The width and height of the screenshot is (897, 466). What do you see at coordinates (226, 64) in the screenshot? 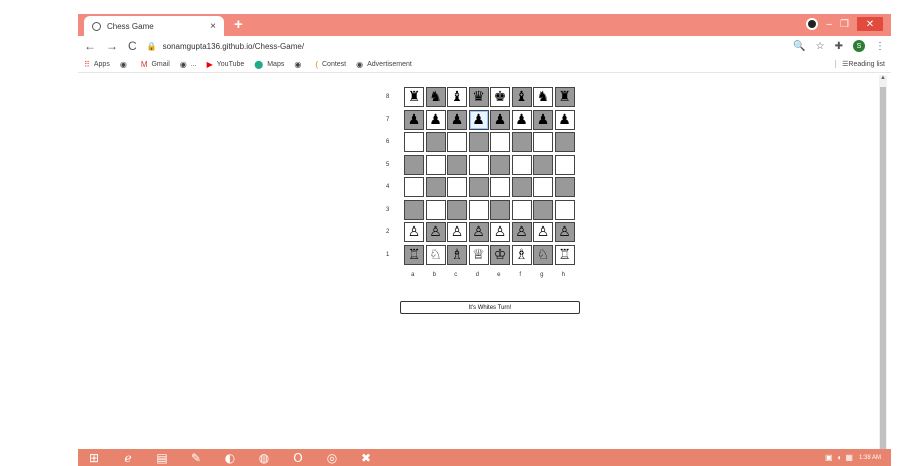
I see `bookmark-youtube: ▶ YouTube` at bounding box center [226, 64].